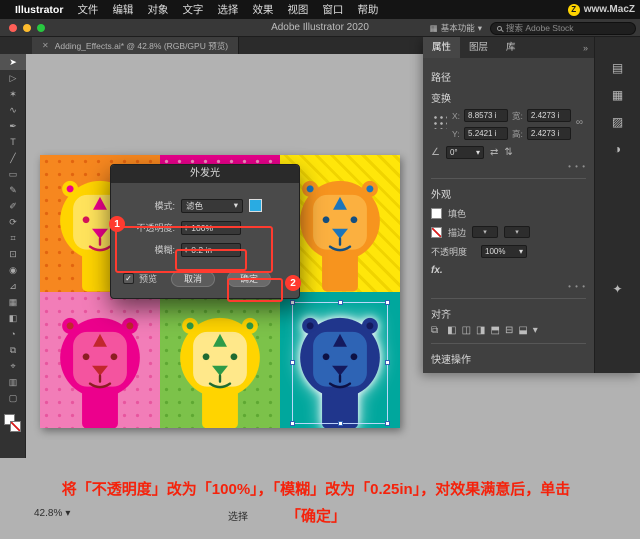  I want to click on menu-item: 选择, so click(227, 9).